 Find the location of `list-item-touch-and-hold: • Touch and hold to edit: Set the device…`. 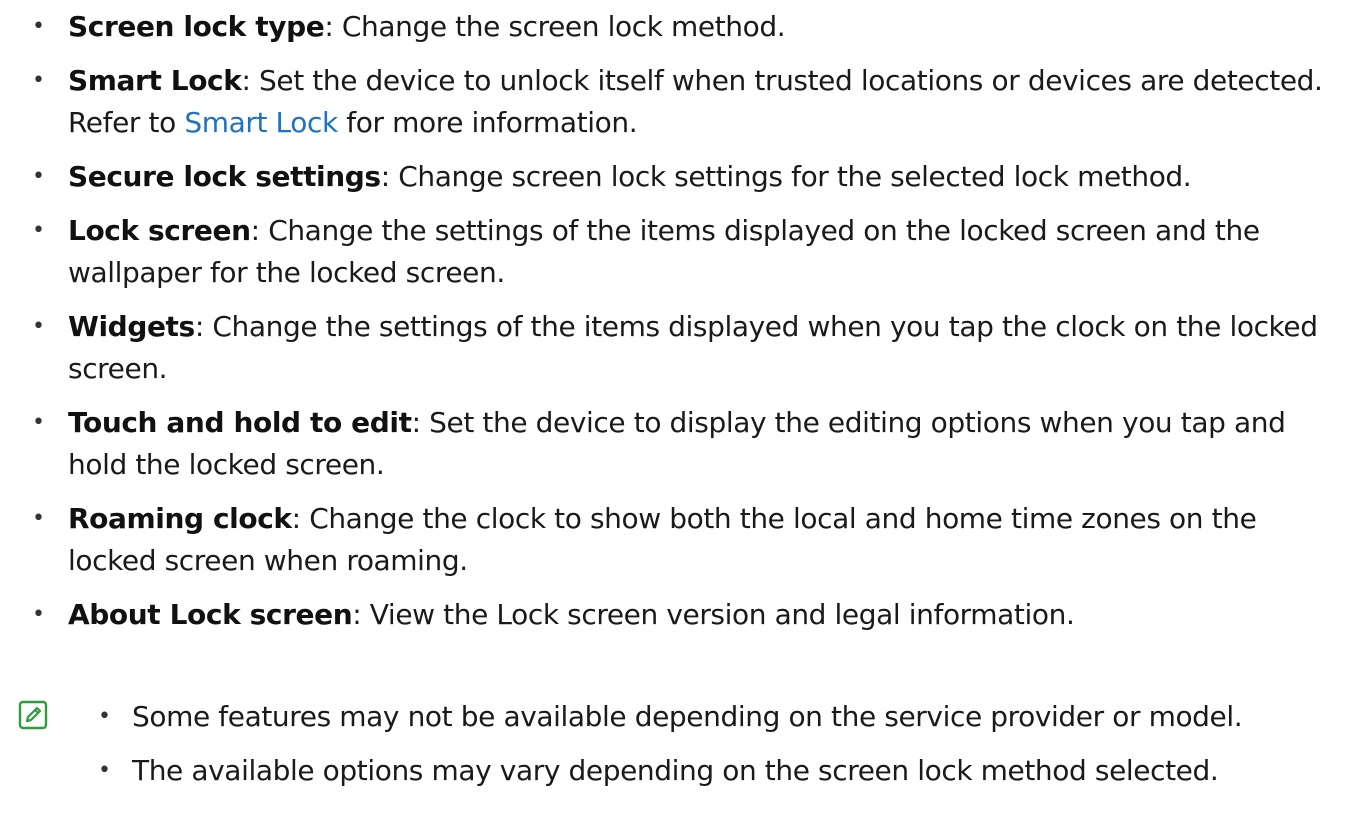

list-item-touch-and-hold: • Touch and hold to edit: Set the device… is located at coordinates (688, 444).